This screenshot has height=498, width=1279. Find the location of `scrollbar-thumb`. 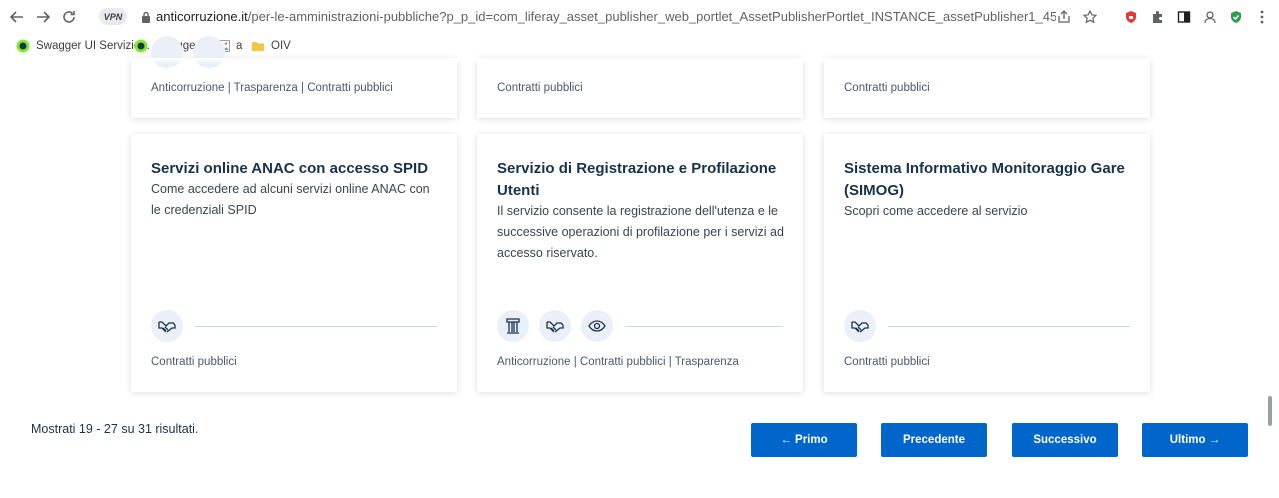

scrollbar-thumb is located at coordinates (1270, 411).